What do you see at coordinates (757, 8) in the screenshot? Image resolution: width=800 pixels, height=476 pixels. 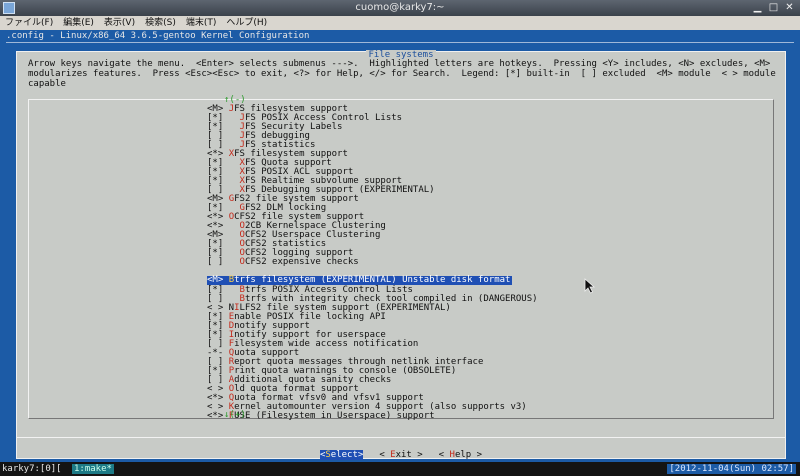 I see `minimize-button: ▁` at bounding box center [757, 8].